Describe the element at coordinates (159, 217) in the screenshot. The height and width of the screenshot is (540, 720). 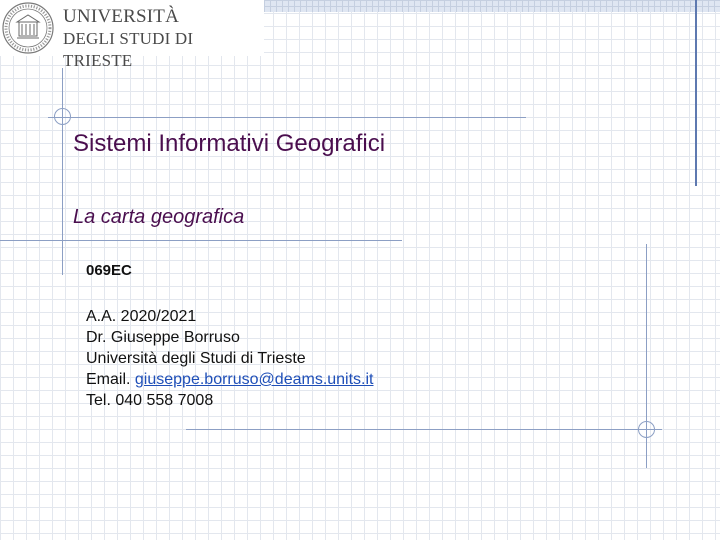
I see `slide-subtitle: La carta geografica` at that location.